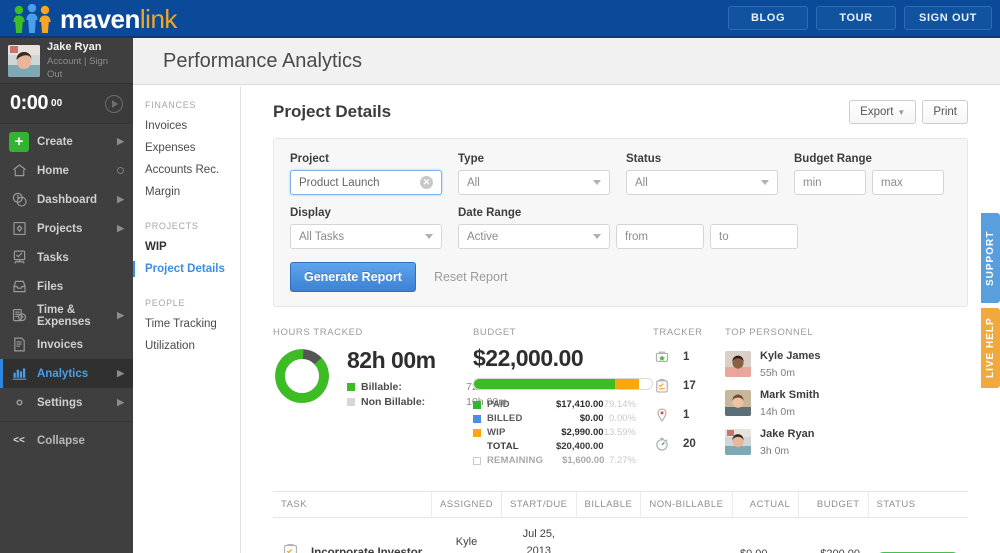  What do you see at coordinates (172, 226) in the screenshot?
I see `subnav-group-projects: PROJECTS` at bounding box center [172, 226].